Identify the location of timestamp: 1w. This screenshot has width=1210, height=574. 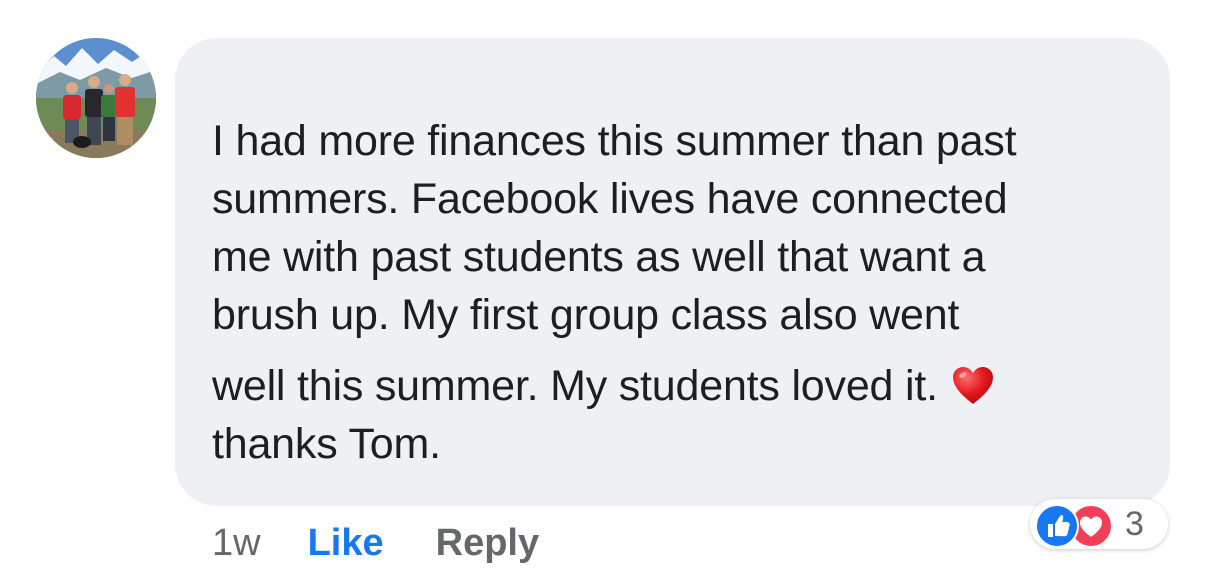
(236, 543).